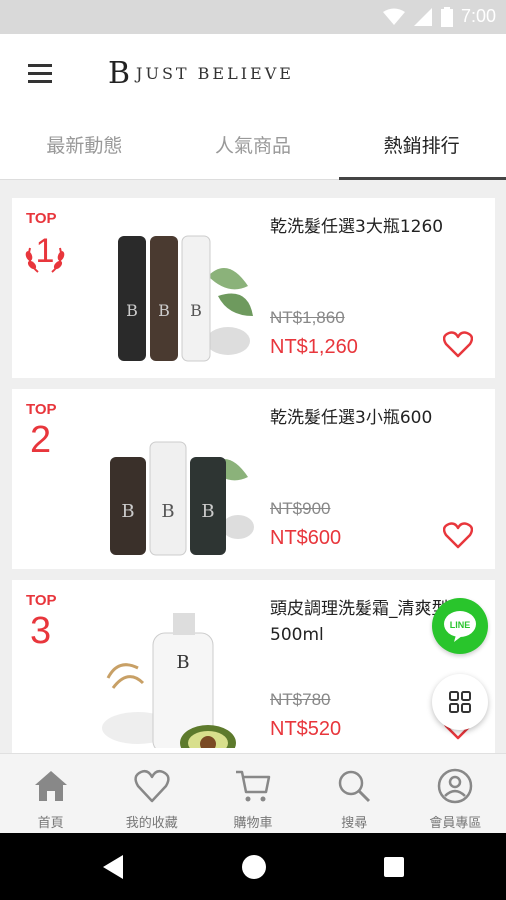 The width and height of the screenshot is (506, 900). Describe the element at coordinates (300, 699) in the screenshot. I see `original-price: NT$780` at that location.